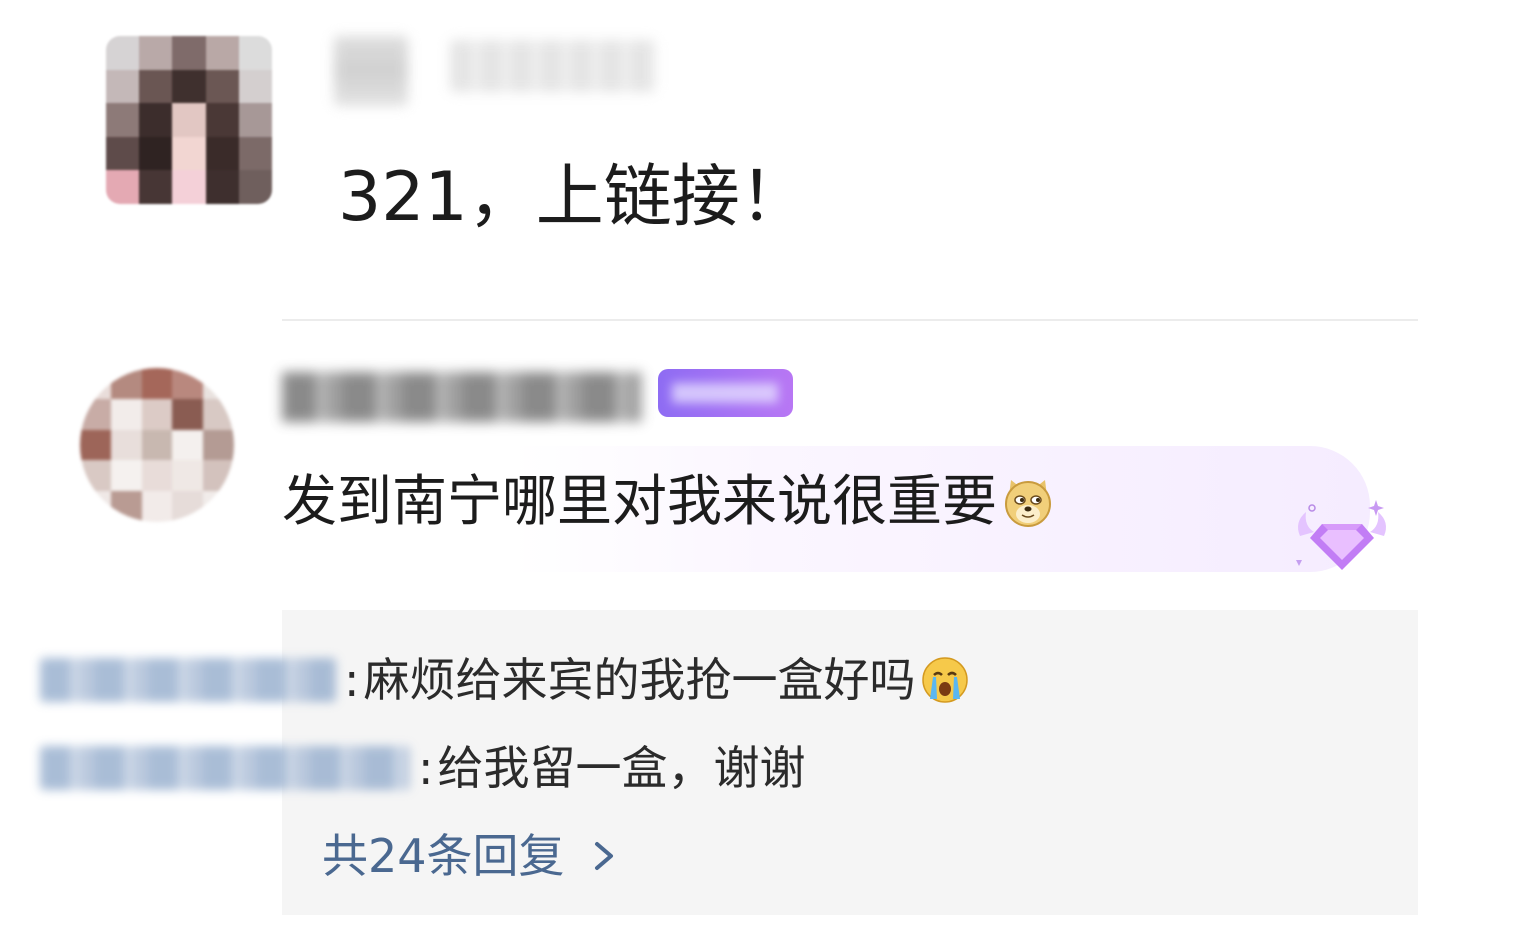  Describe the element at coordinates (443, 856) in the screenshot. I see `view-all-replies-label: 共24条回复` at that location.